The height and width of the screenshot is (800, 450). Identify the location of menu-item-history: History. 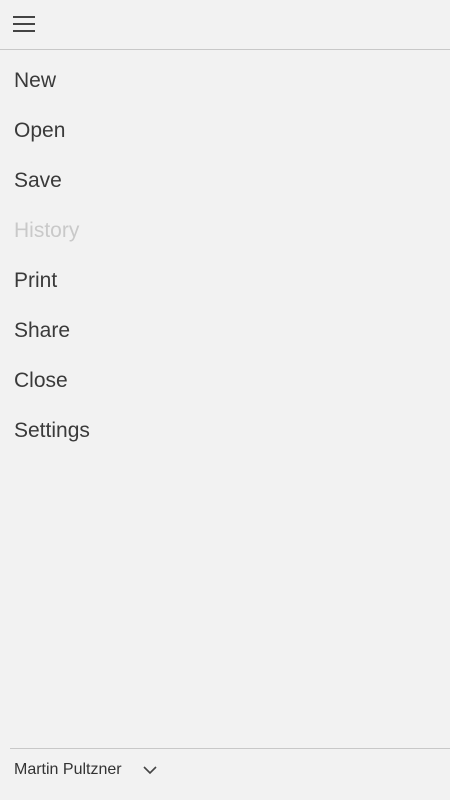
(47, 230).